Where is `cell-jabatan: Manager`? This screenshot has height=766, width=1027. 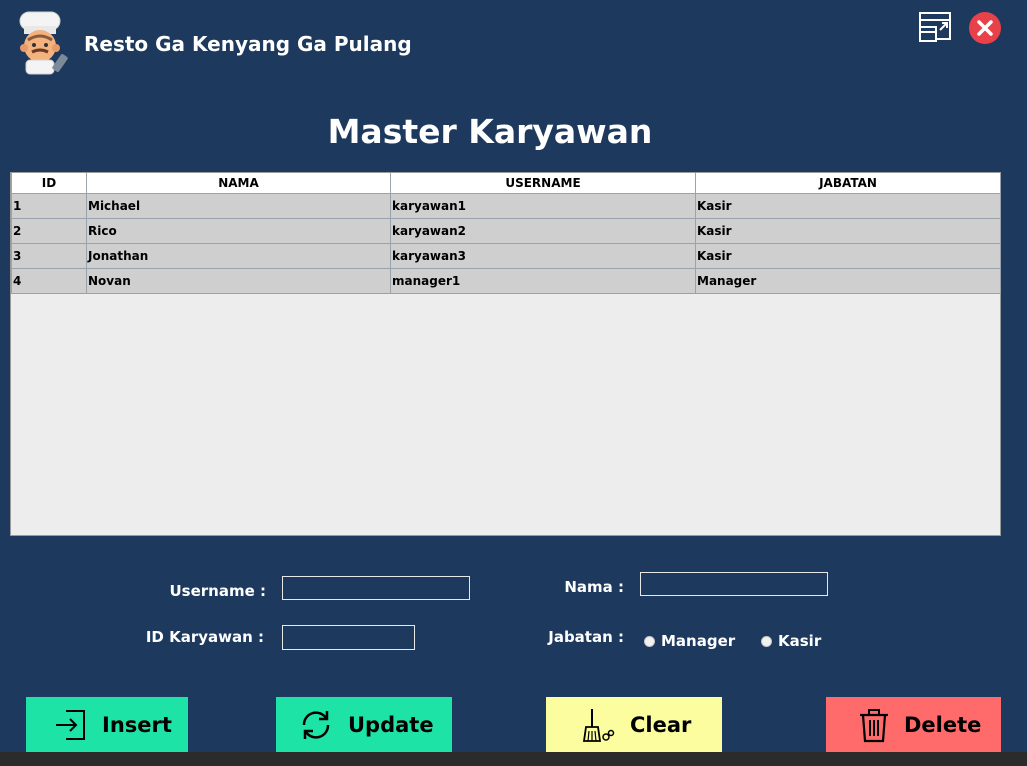
cell-jabatan: Manager is located at coordinates (848, 280).